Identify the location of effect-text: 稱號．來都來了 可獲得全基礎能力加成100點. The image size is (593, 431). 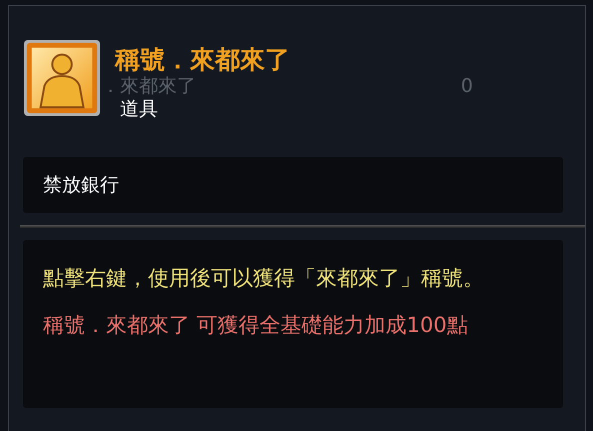
(256, 325).